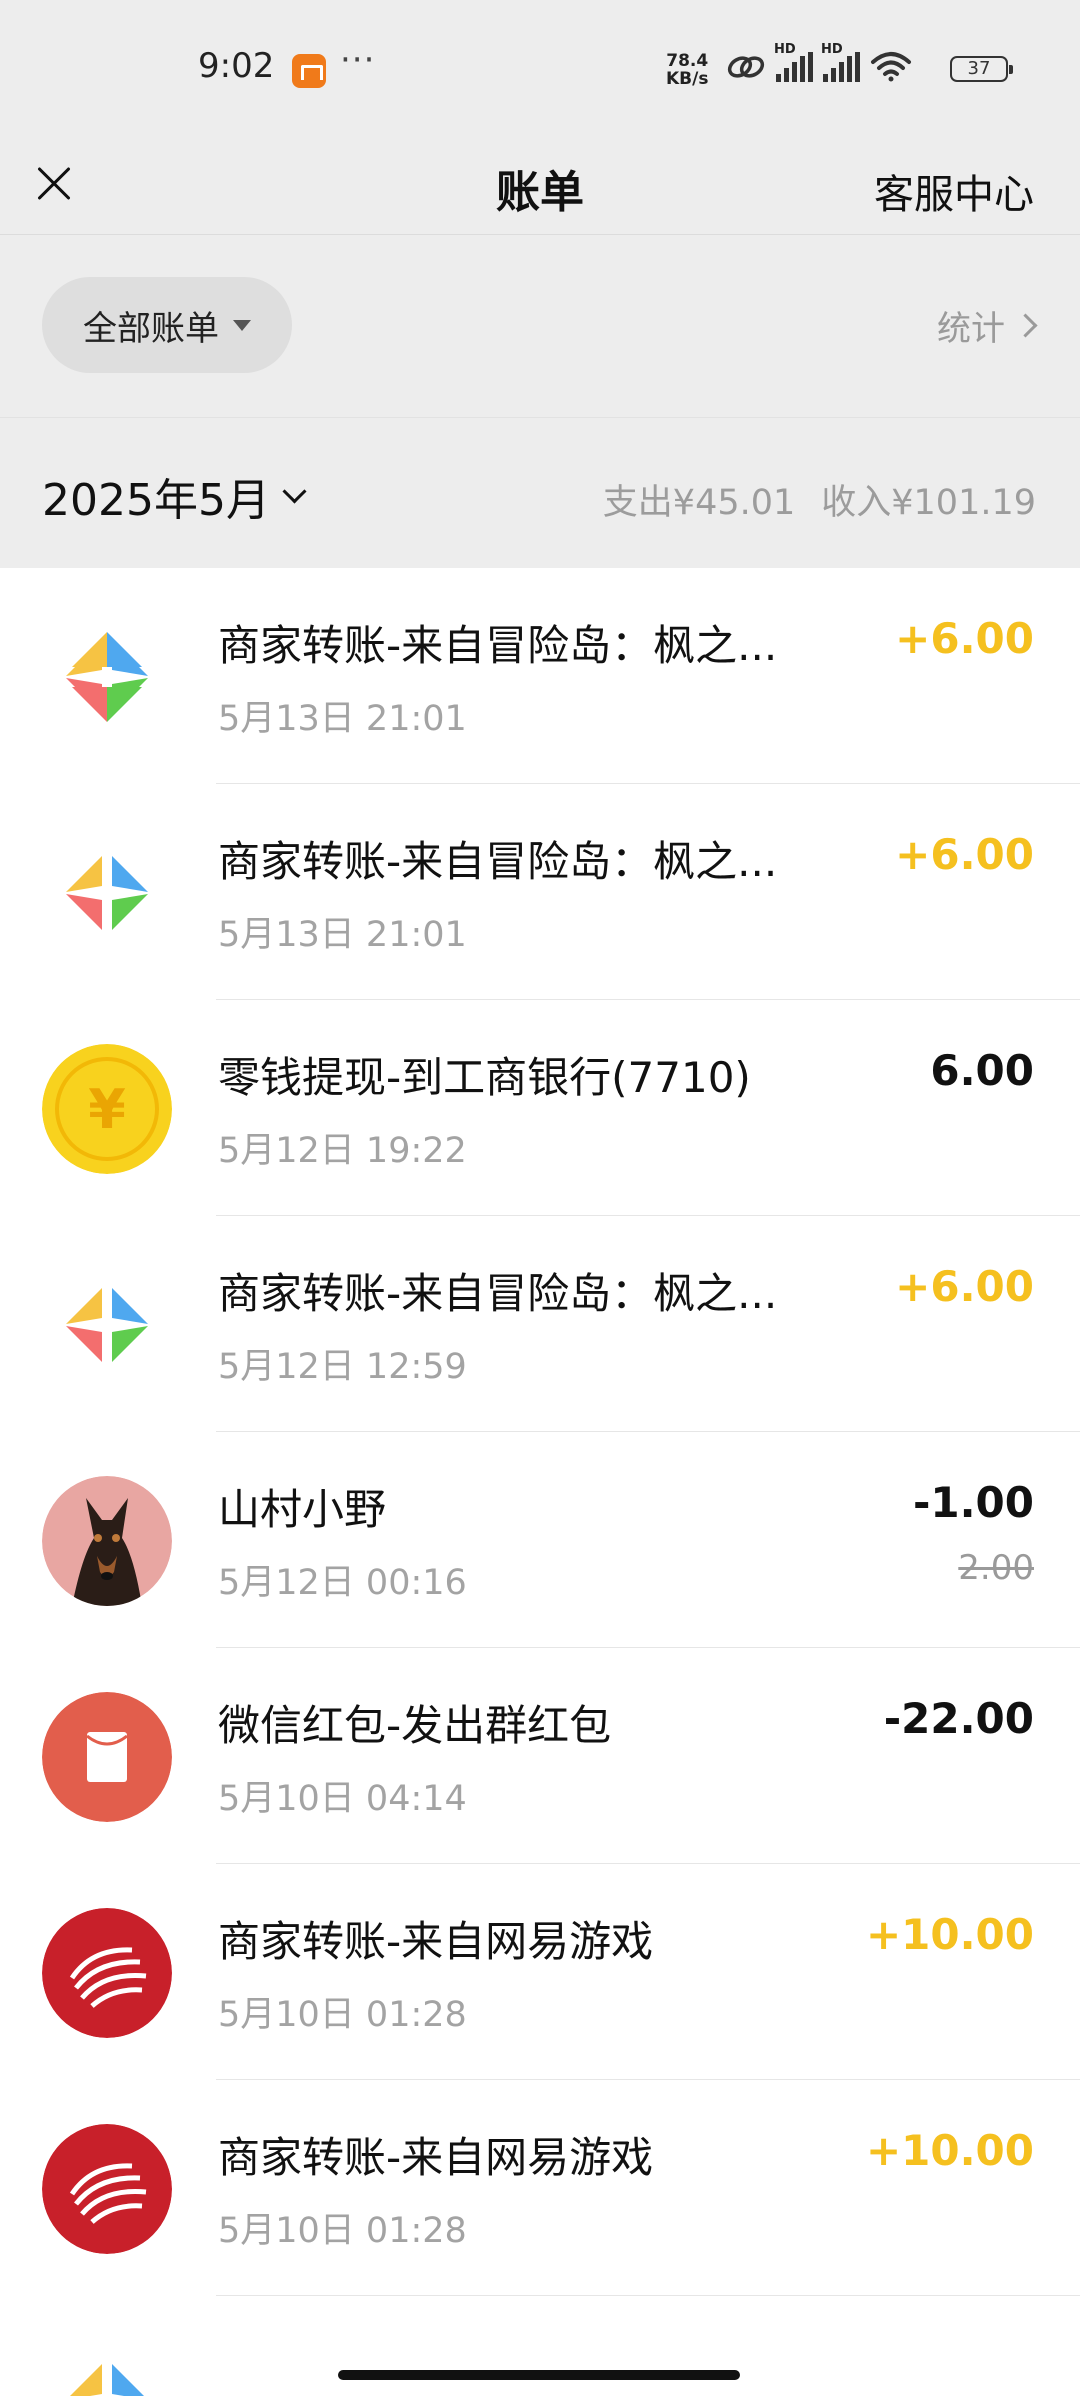 This screenshot has width=1080, height=2400. I want to click on battery-icon: 37, so click(981, 69).